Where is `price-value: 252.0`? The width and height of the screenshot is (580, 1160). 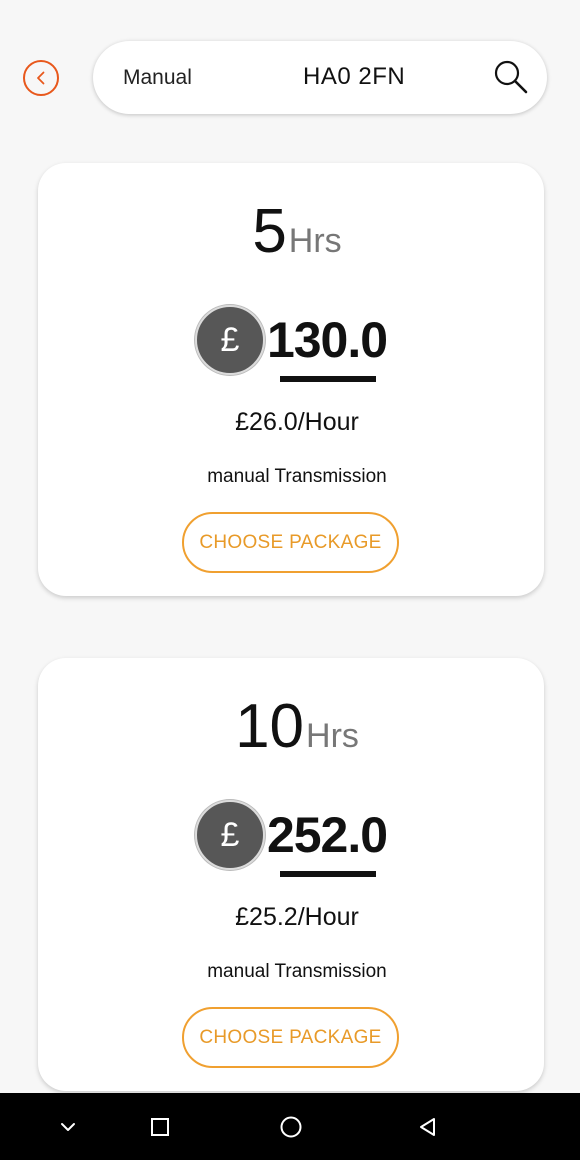 price-value: 252.0 is located at coordinates (327, 835).